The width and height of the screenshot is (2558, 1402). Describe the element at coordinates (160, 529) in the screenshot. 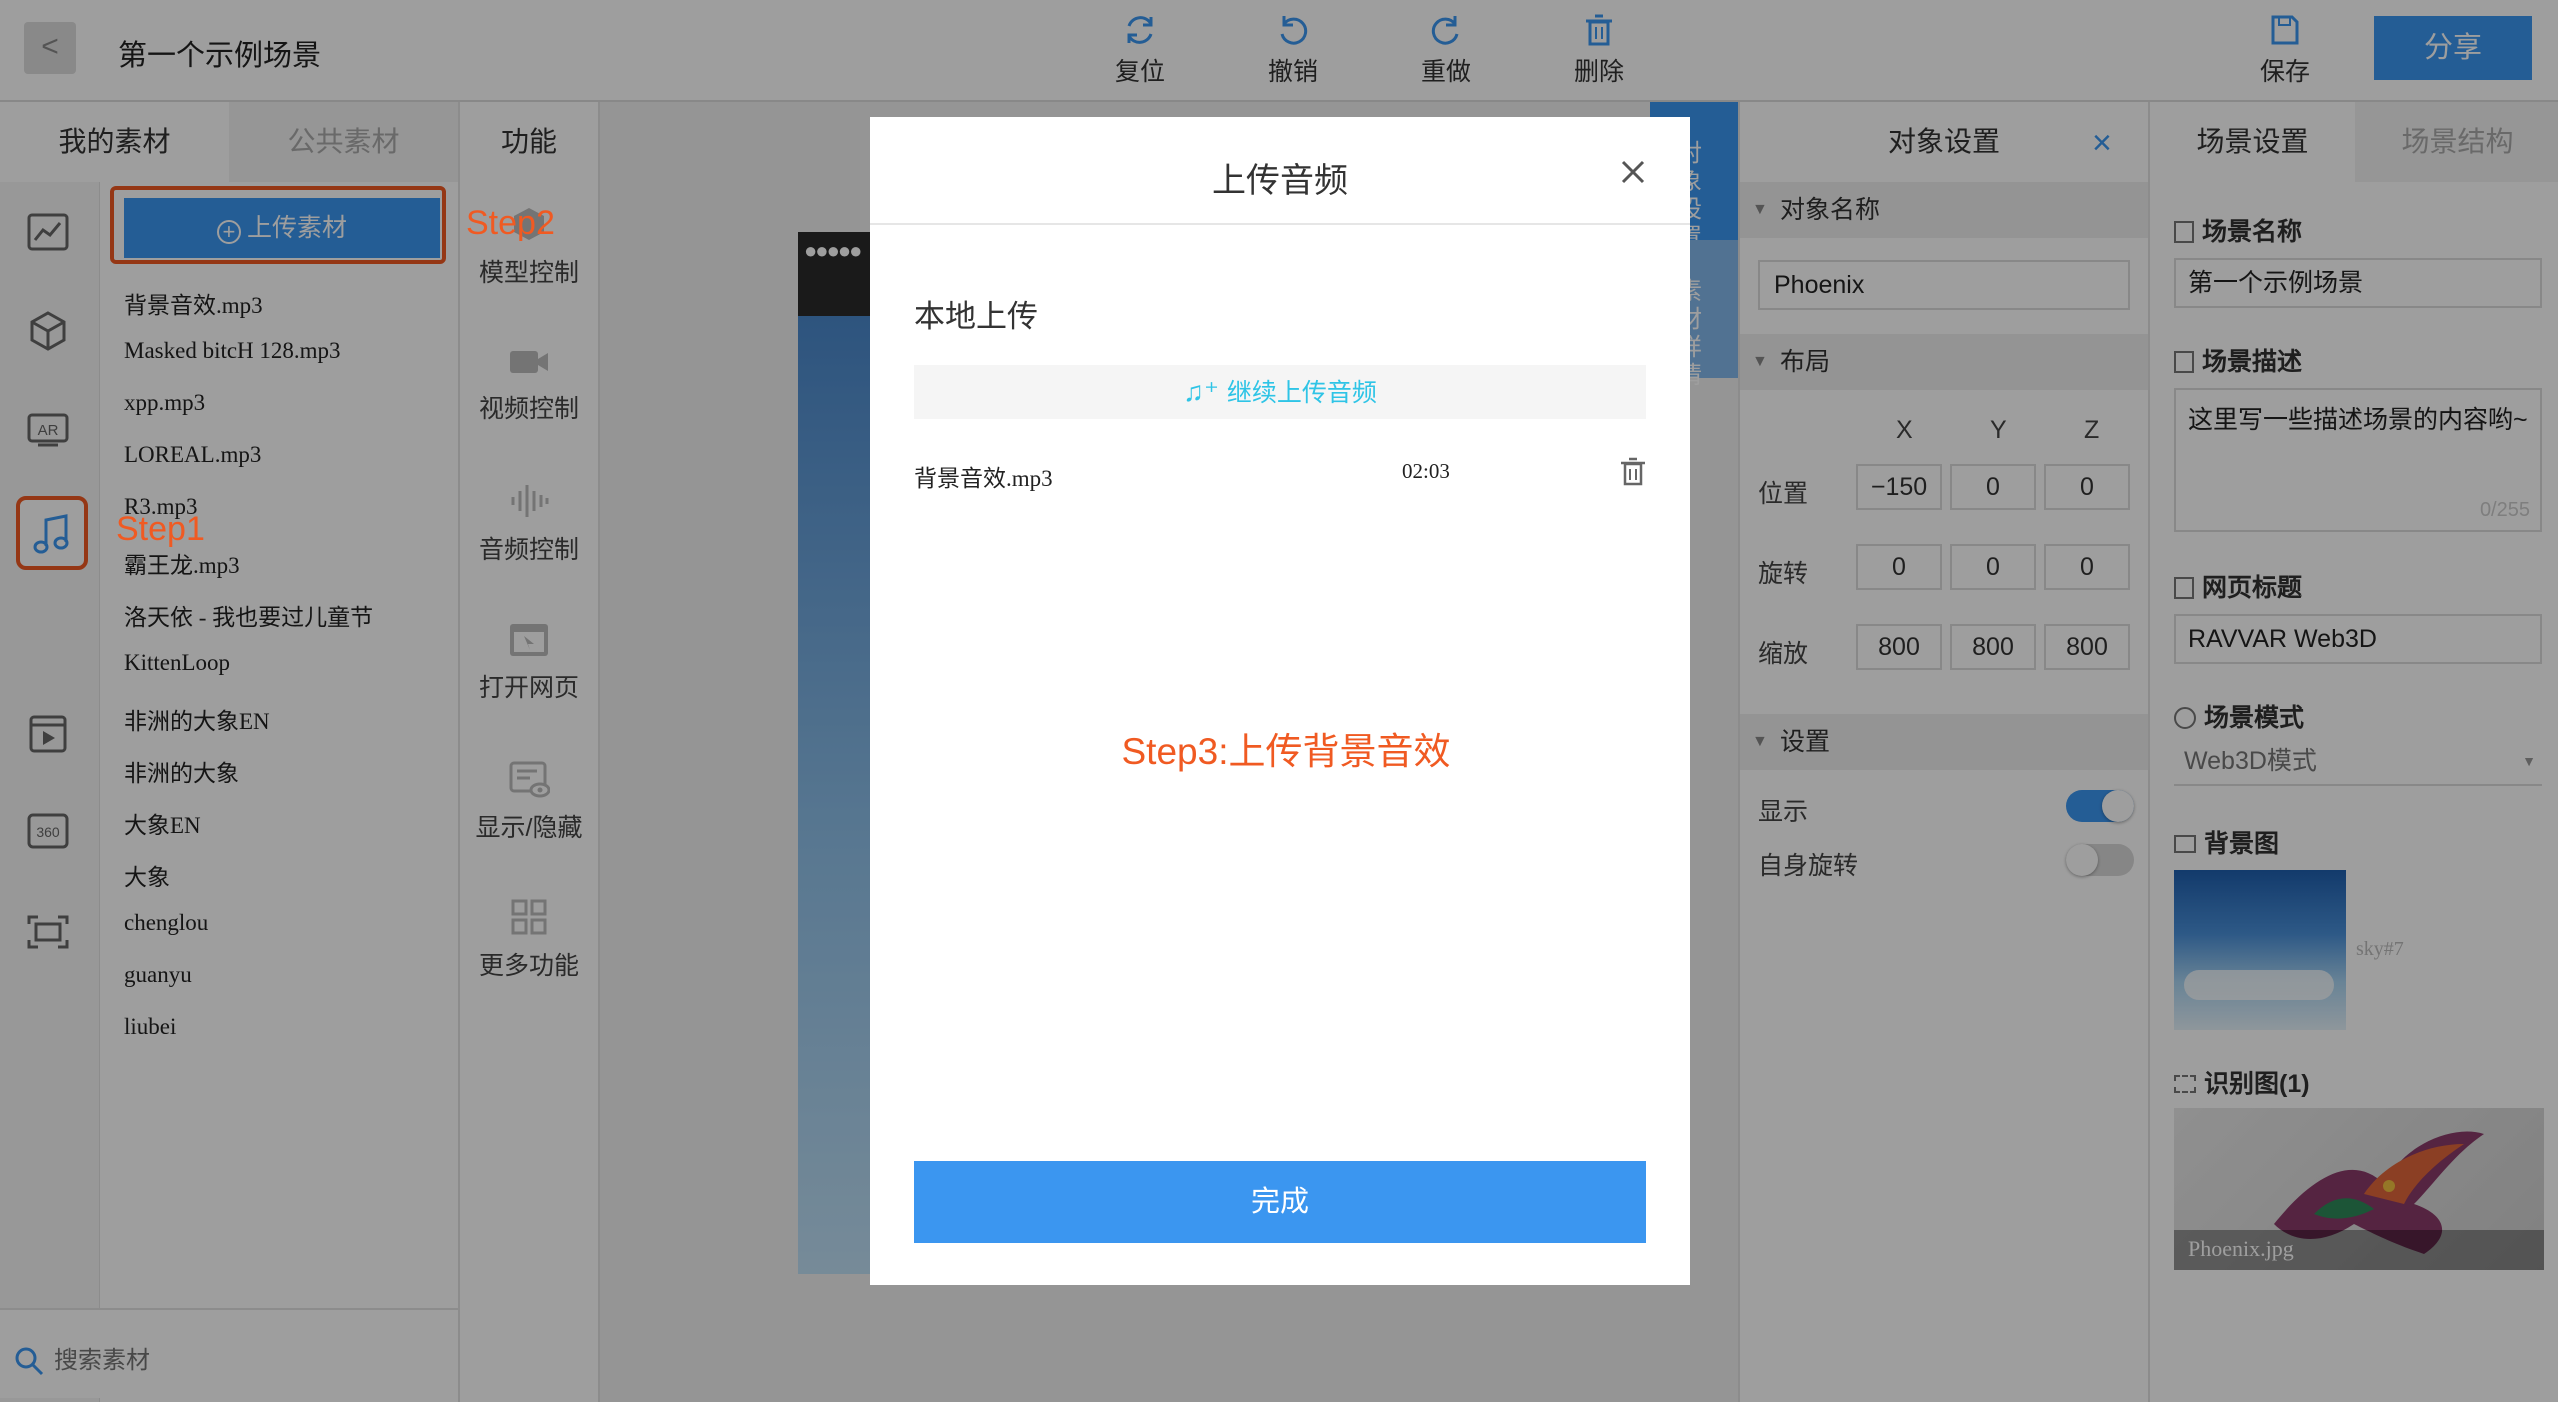

I see `step1-annotation: Step1` at that location.